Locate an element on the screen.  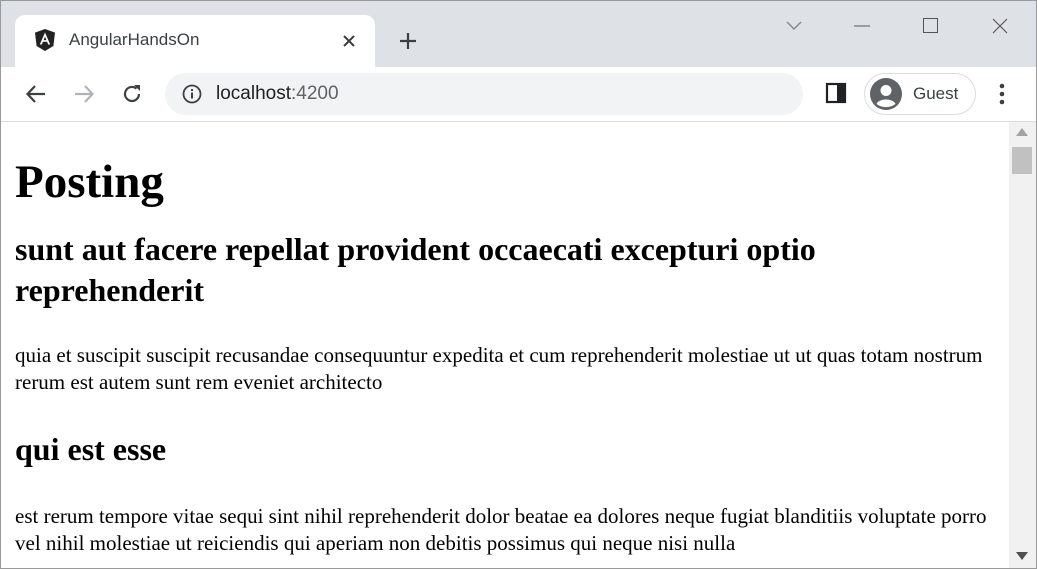
vertical-scrollbar is located at coordinates (1022, 345).